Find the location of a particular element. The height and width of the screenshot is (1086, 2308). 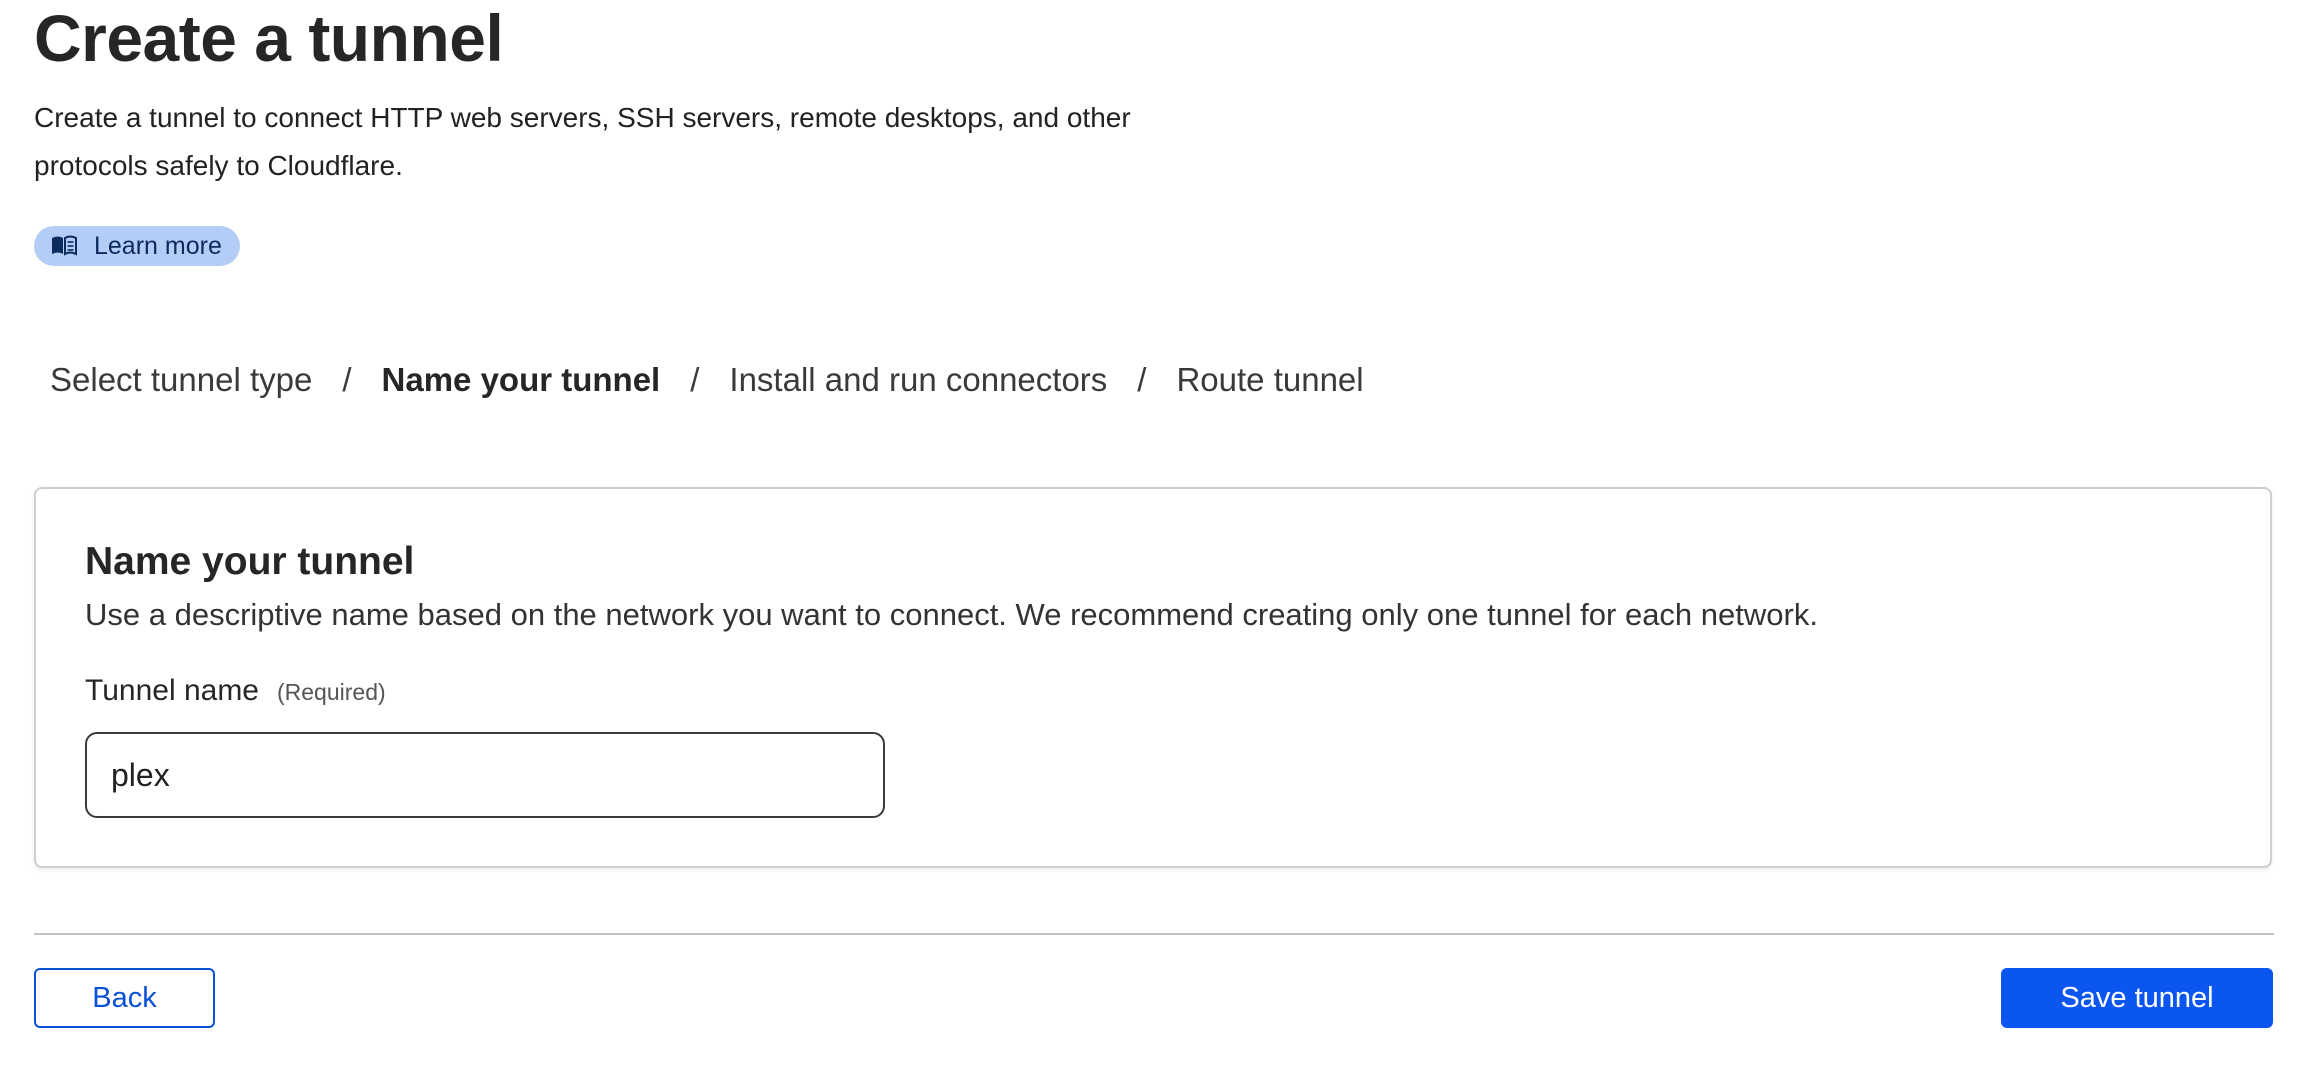

required-indicator: (Required) is located at coordinates (331, 692).